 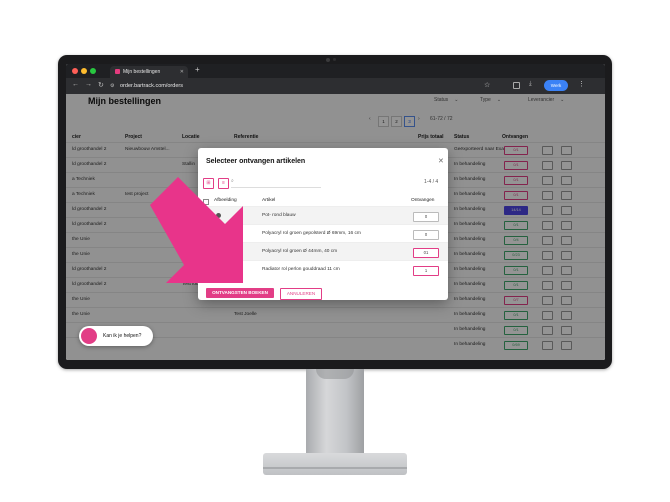 I want to click on pointer-arrow-icon, so click(x=196, y=230).